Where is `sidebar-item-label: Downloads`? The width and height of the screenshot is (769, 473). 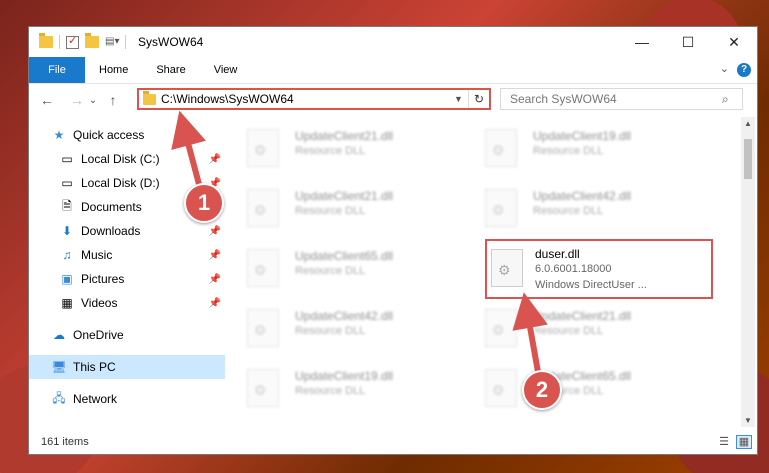
sidebar-item-label: Downloads is located at coordinates (111, 231).